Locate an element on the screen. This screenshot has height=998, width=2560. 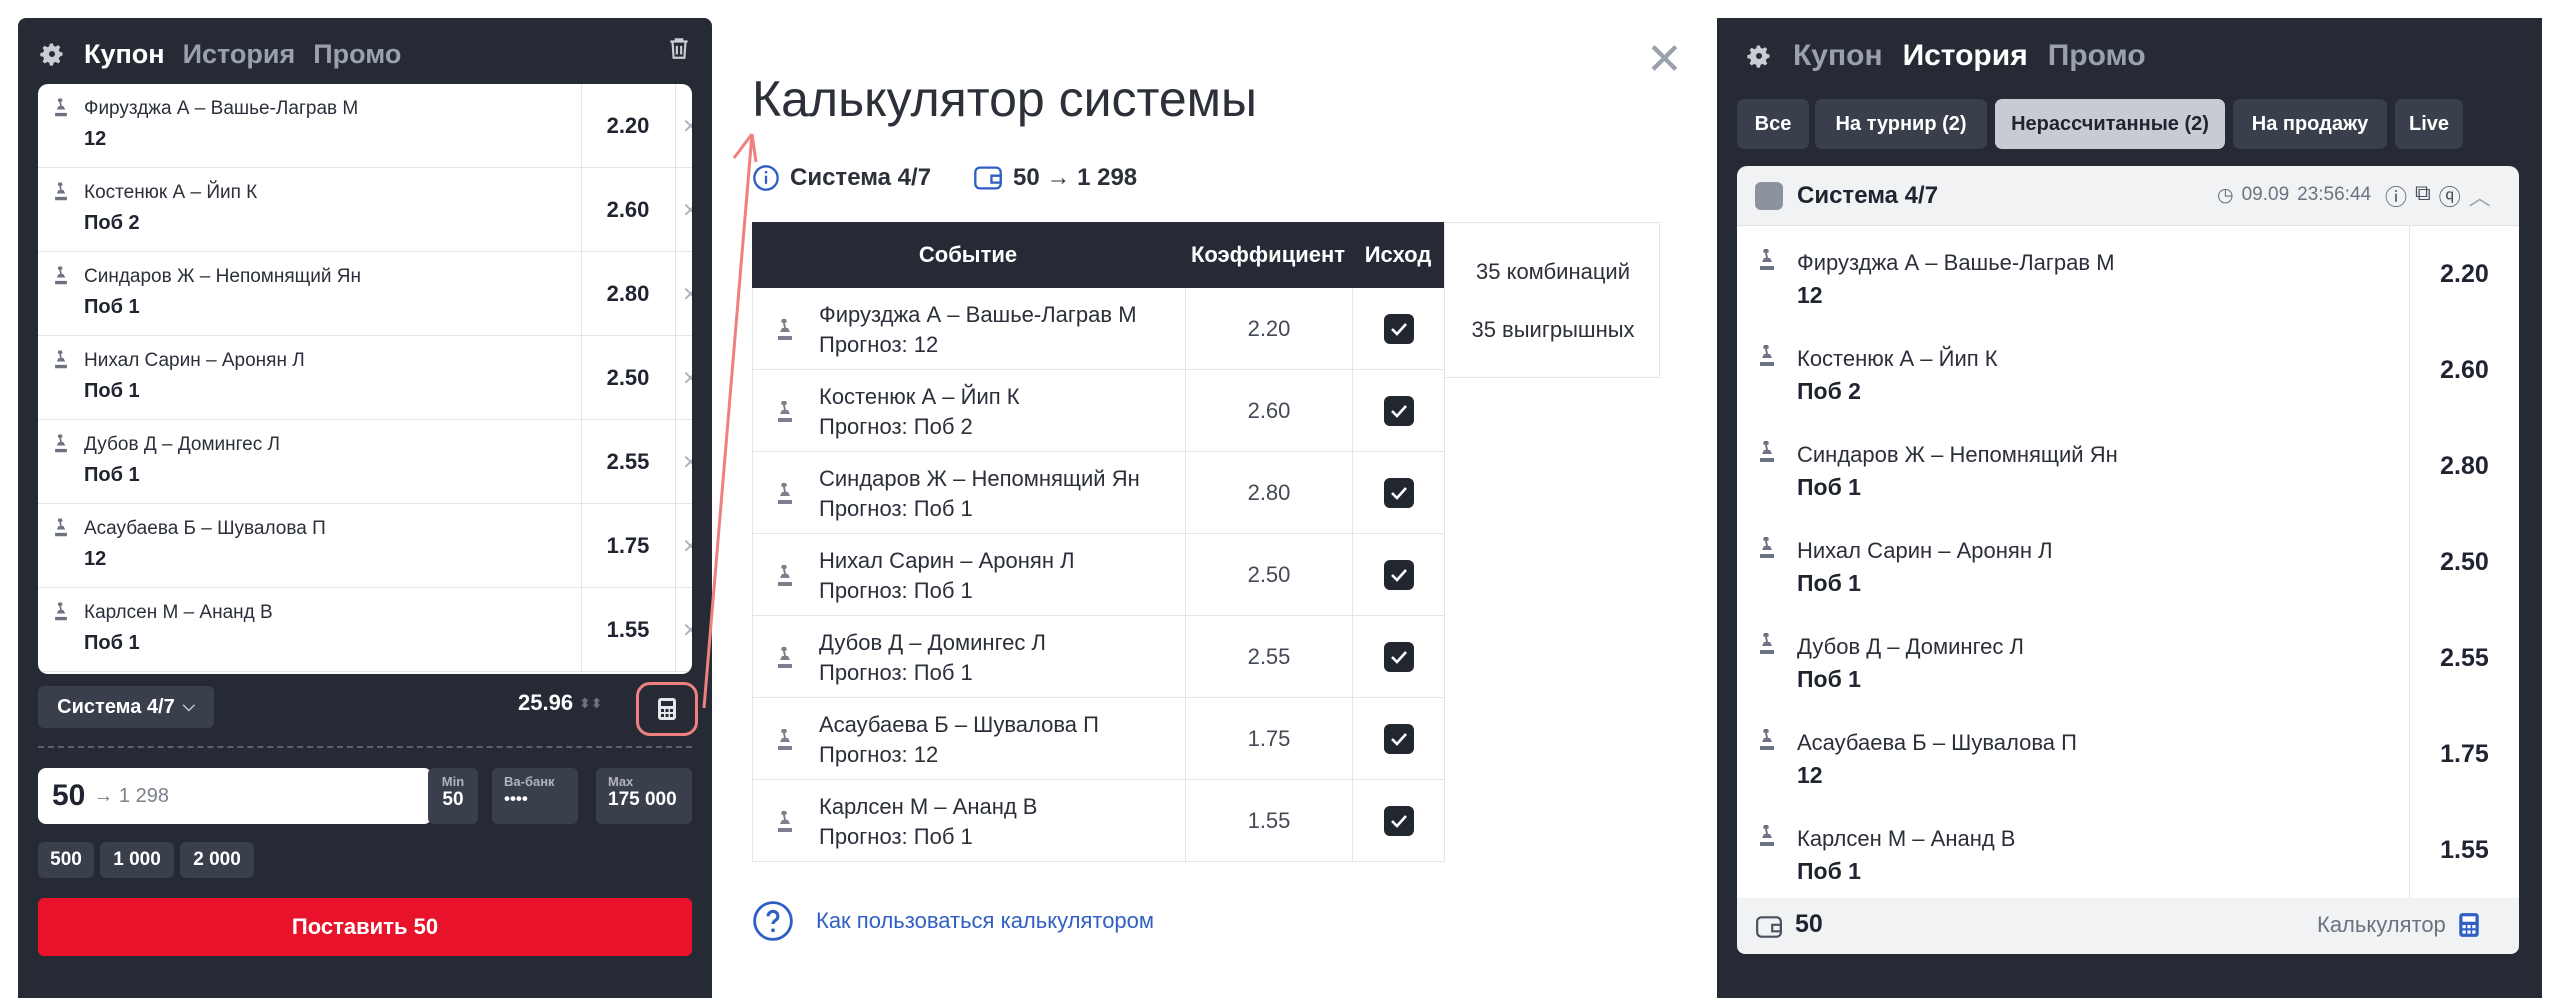
calc-help: Как пользоваться калькулятором is located at coordinates (953, 921).